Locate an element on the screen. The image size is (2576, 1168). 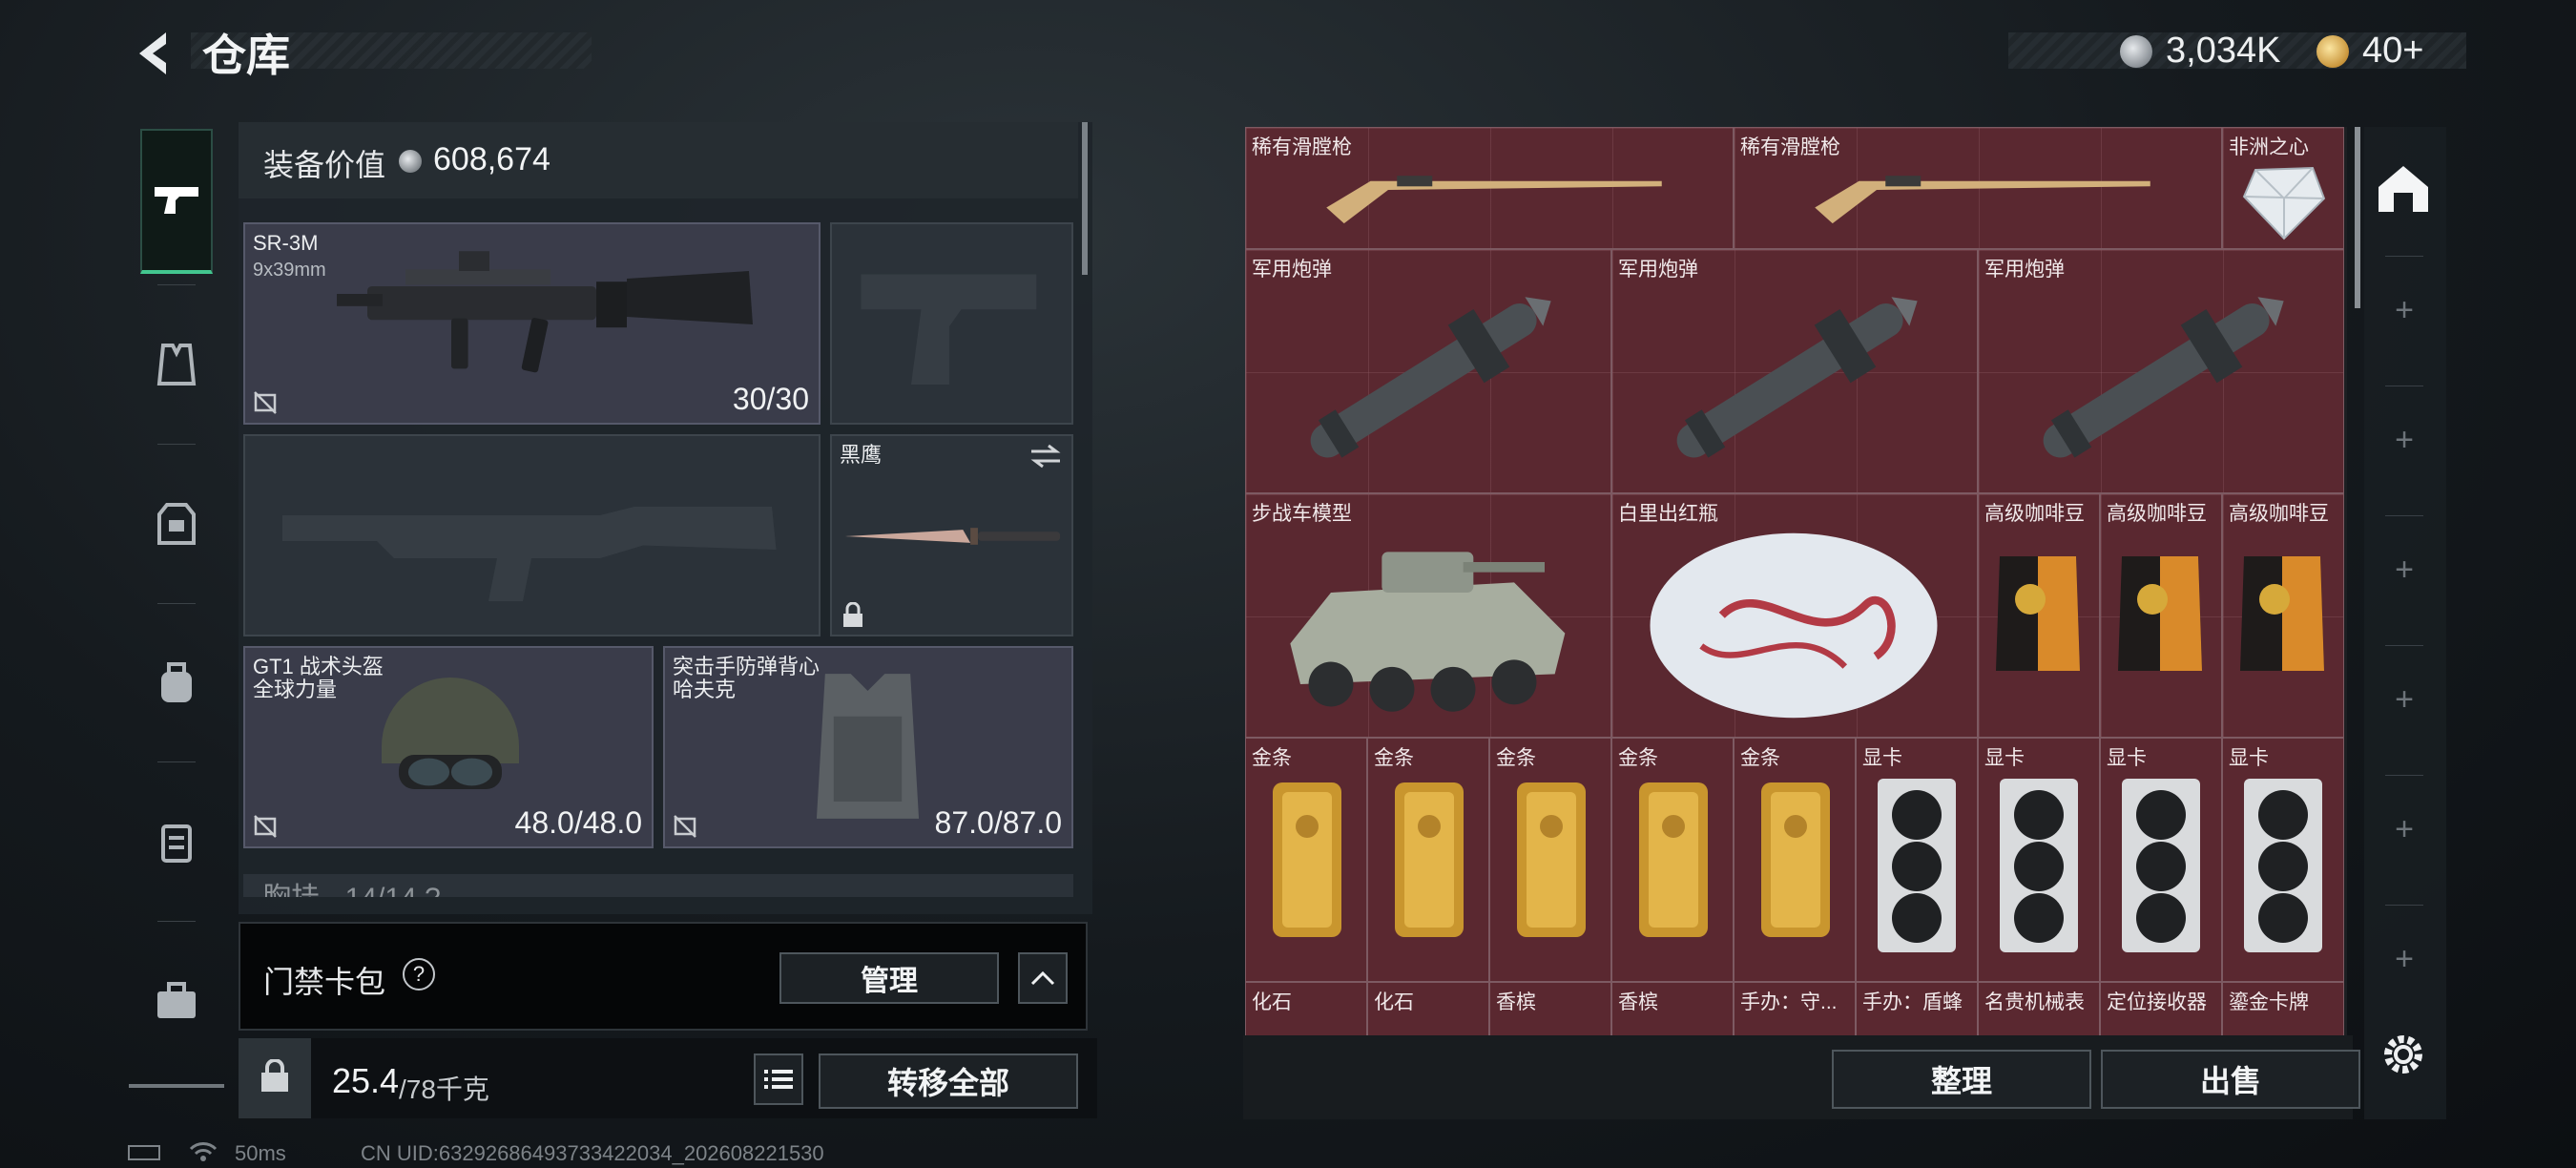
wifi-icon is located at coordinates (203, 1151).